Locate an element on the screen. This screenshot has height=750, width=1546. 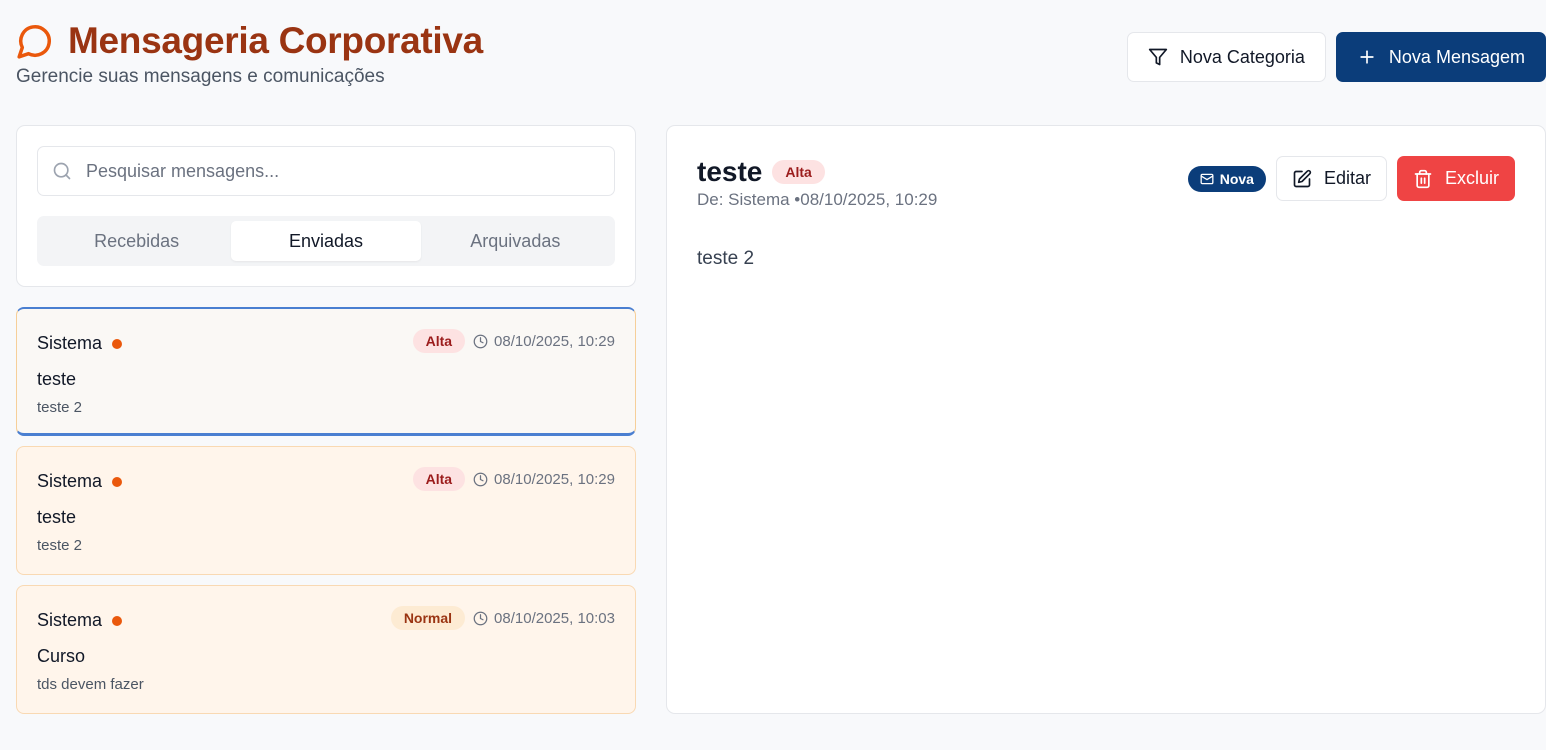
detail-title-row: teste Alta is located at coordinates (761, 172).